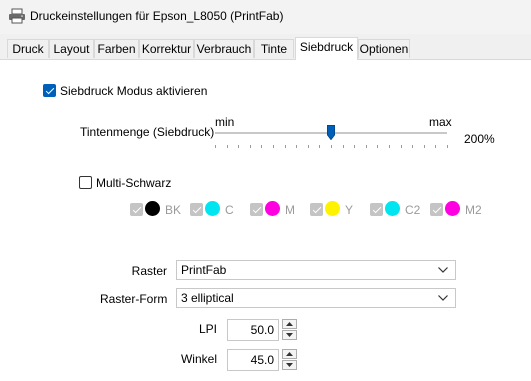 The width and height of the screenshot is (531, 381). Describe the element at coordinates (71, 48) in the screenshot. I see `tab-layout: Layout` at that location.